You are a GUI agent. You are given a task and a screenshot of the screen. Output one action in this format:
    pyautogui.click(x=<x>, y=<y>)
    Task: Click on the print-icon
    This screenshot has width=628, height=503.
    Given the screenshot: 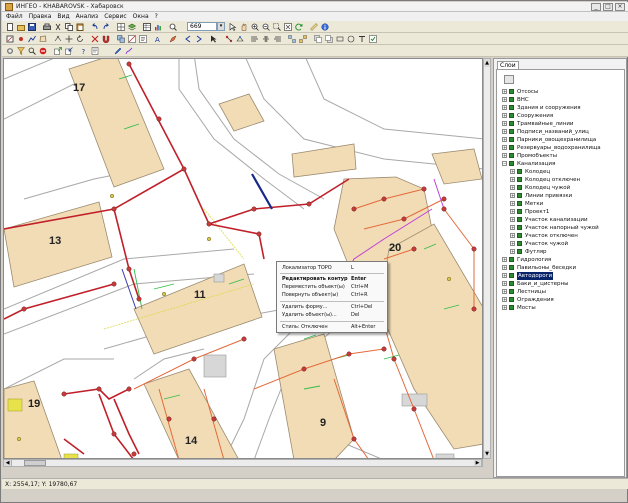 What is the action you would take?
    pyautogui.click(x=47, y=27)
    